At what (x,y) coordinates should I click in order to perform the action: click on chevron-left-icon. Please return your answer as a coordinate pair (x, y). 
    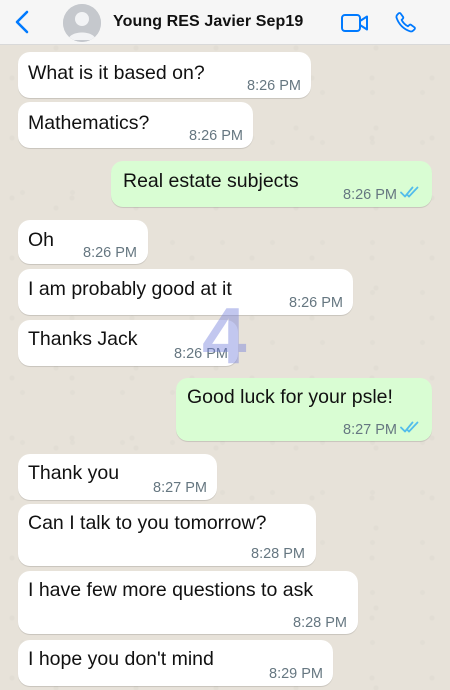
    Looking at the image, I should click on (22, 22).